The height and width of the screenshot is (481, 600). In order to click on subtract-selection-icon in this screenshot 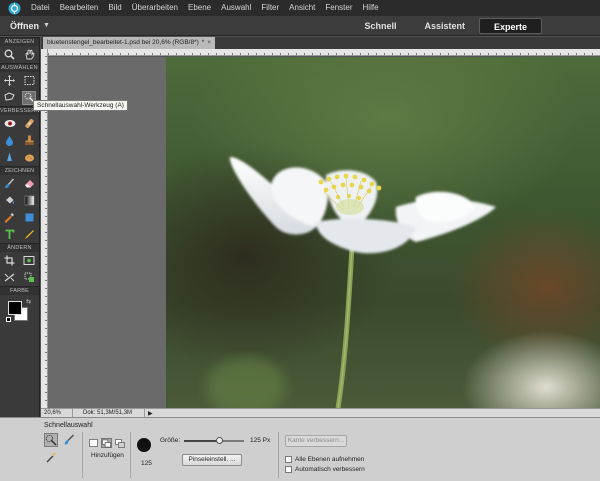, I will do `click(119, 443)`.